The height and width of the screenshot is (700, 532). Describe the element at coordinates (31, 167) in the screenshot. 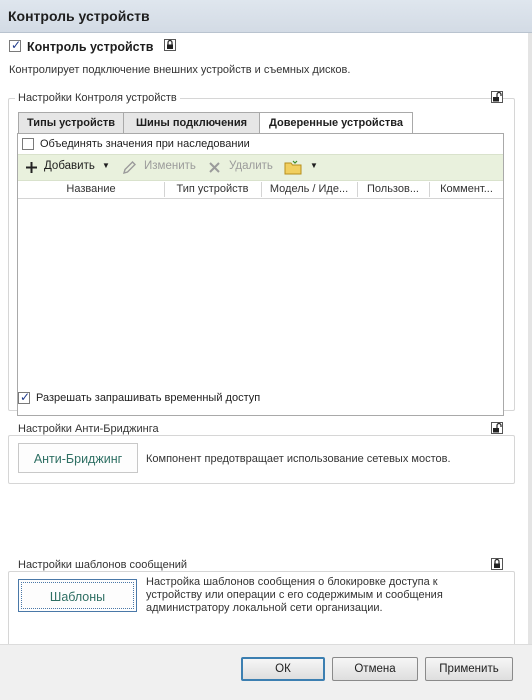

I see `plus-icon` at that location.